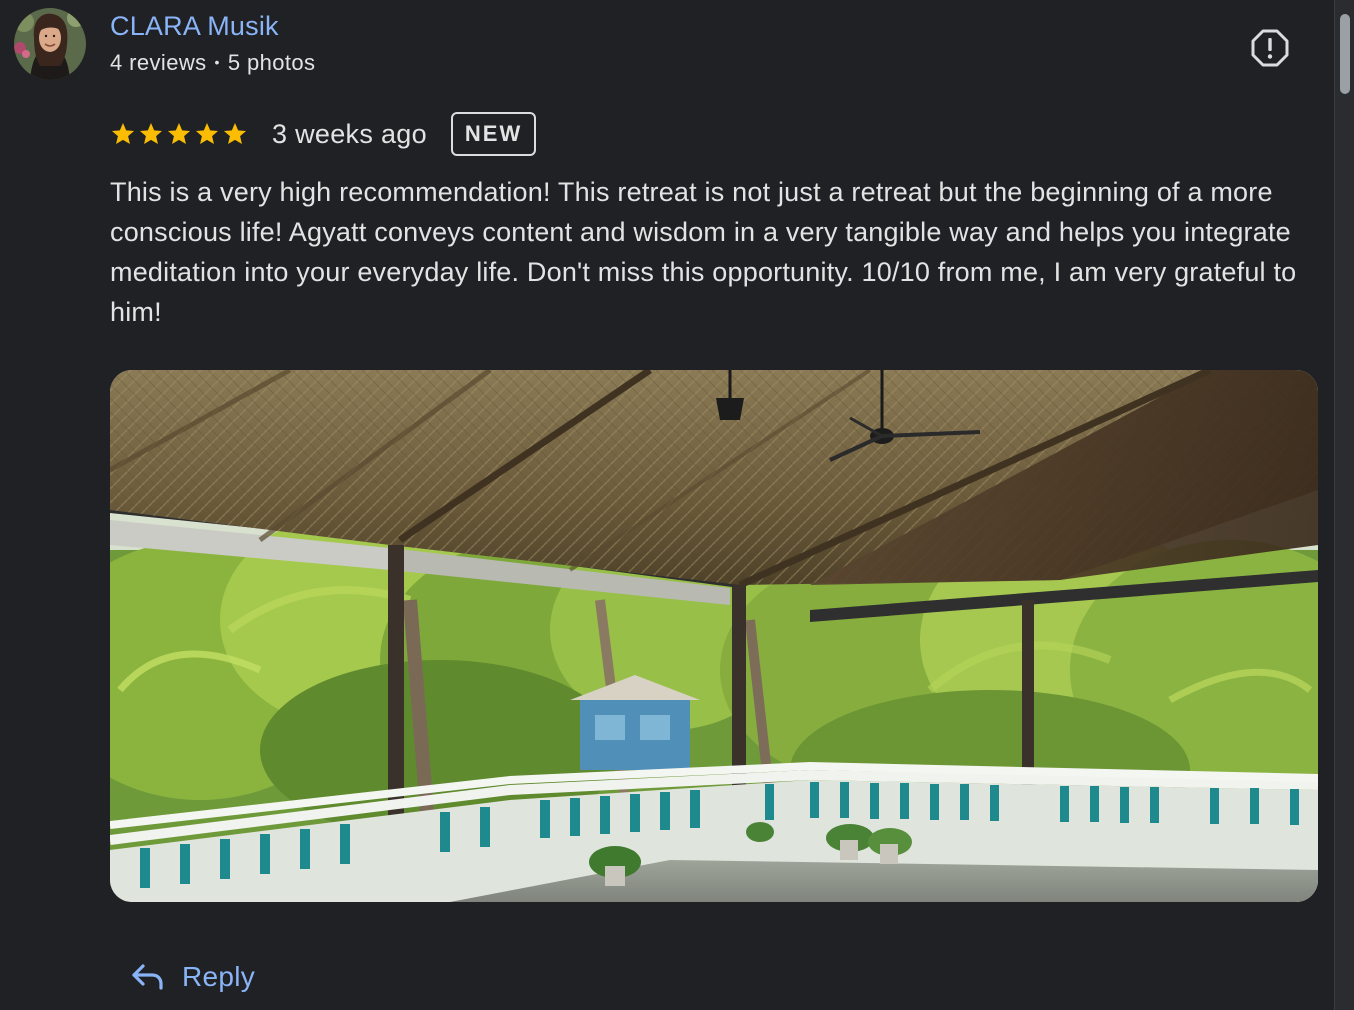 Image resolution: width=1354 pixels, height=1010 pixels. I want to click on avatar-image, so click(50, 44).